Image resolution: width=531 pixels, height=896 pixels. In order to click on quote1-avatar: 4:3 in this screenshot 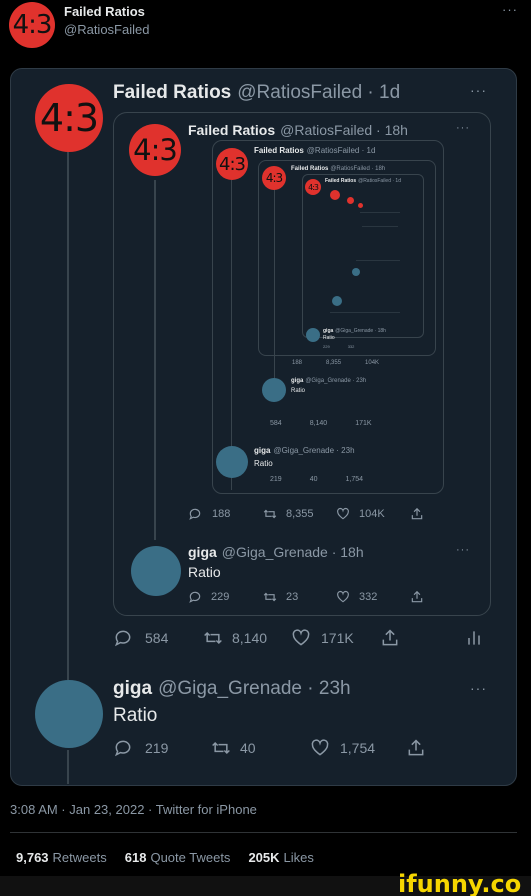, I will do `click(155, 150)`.